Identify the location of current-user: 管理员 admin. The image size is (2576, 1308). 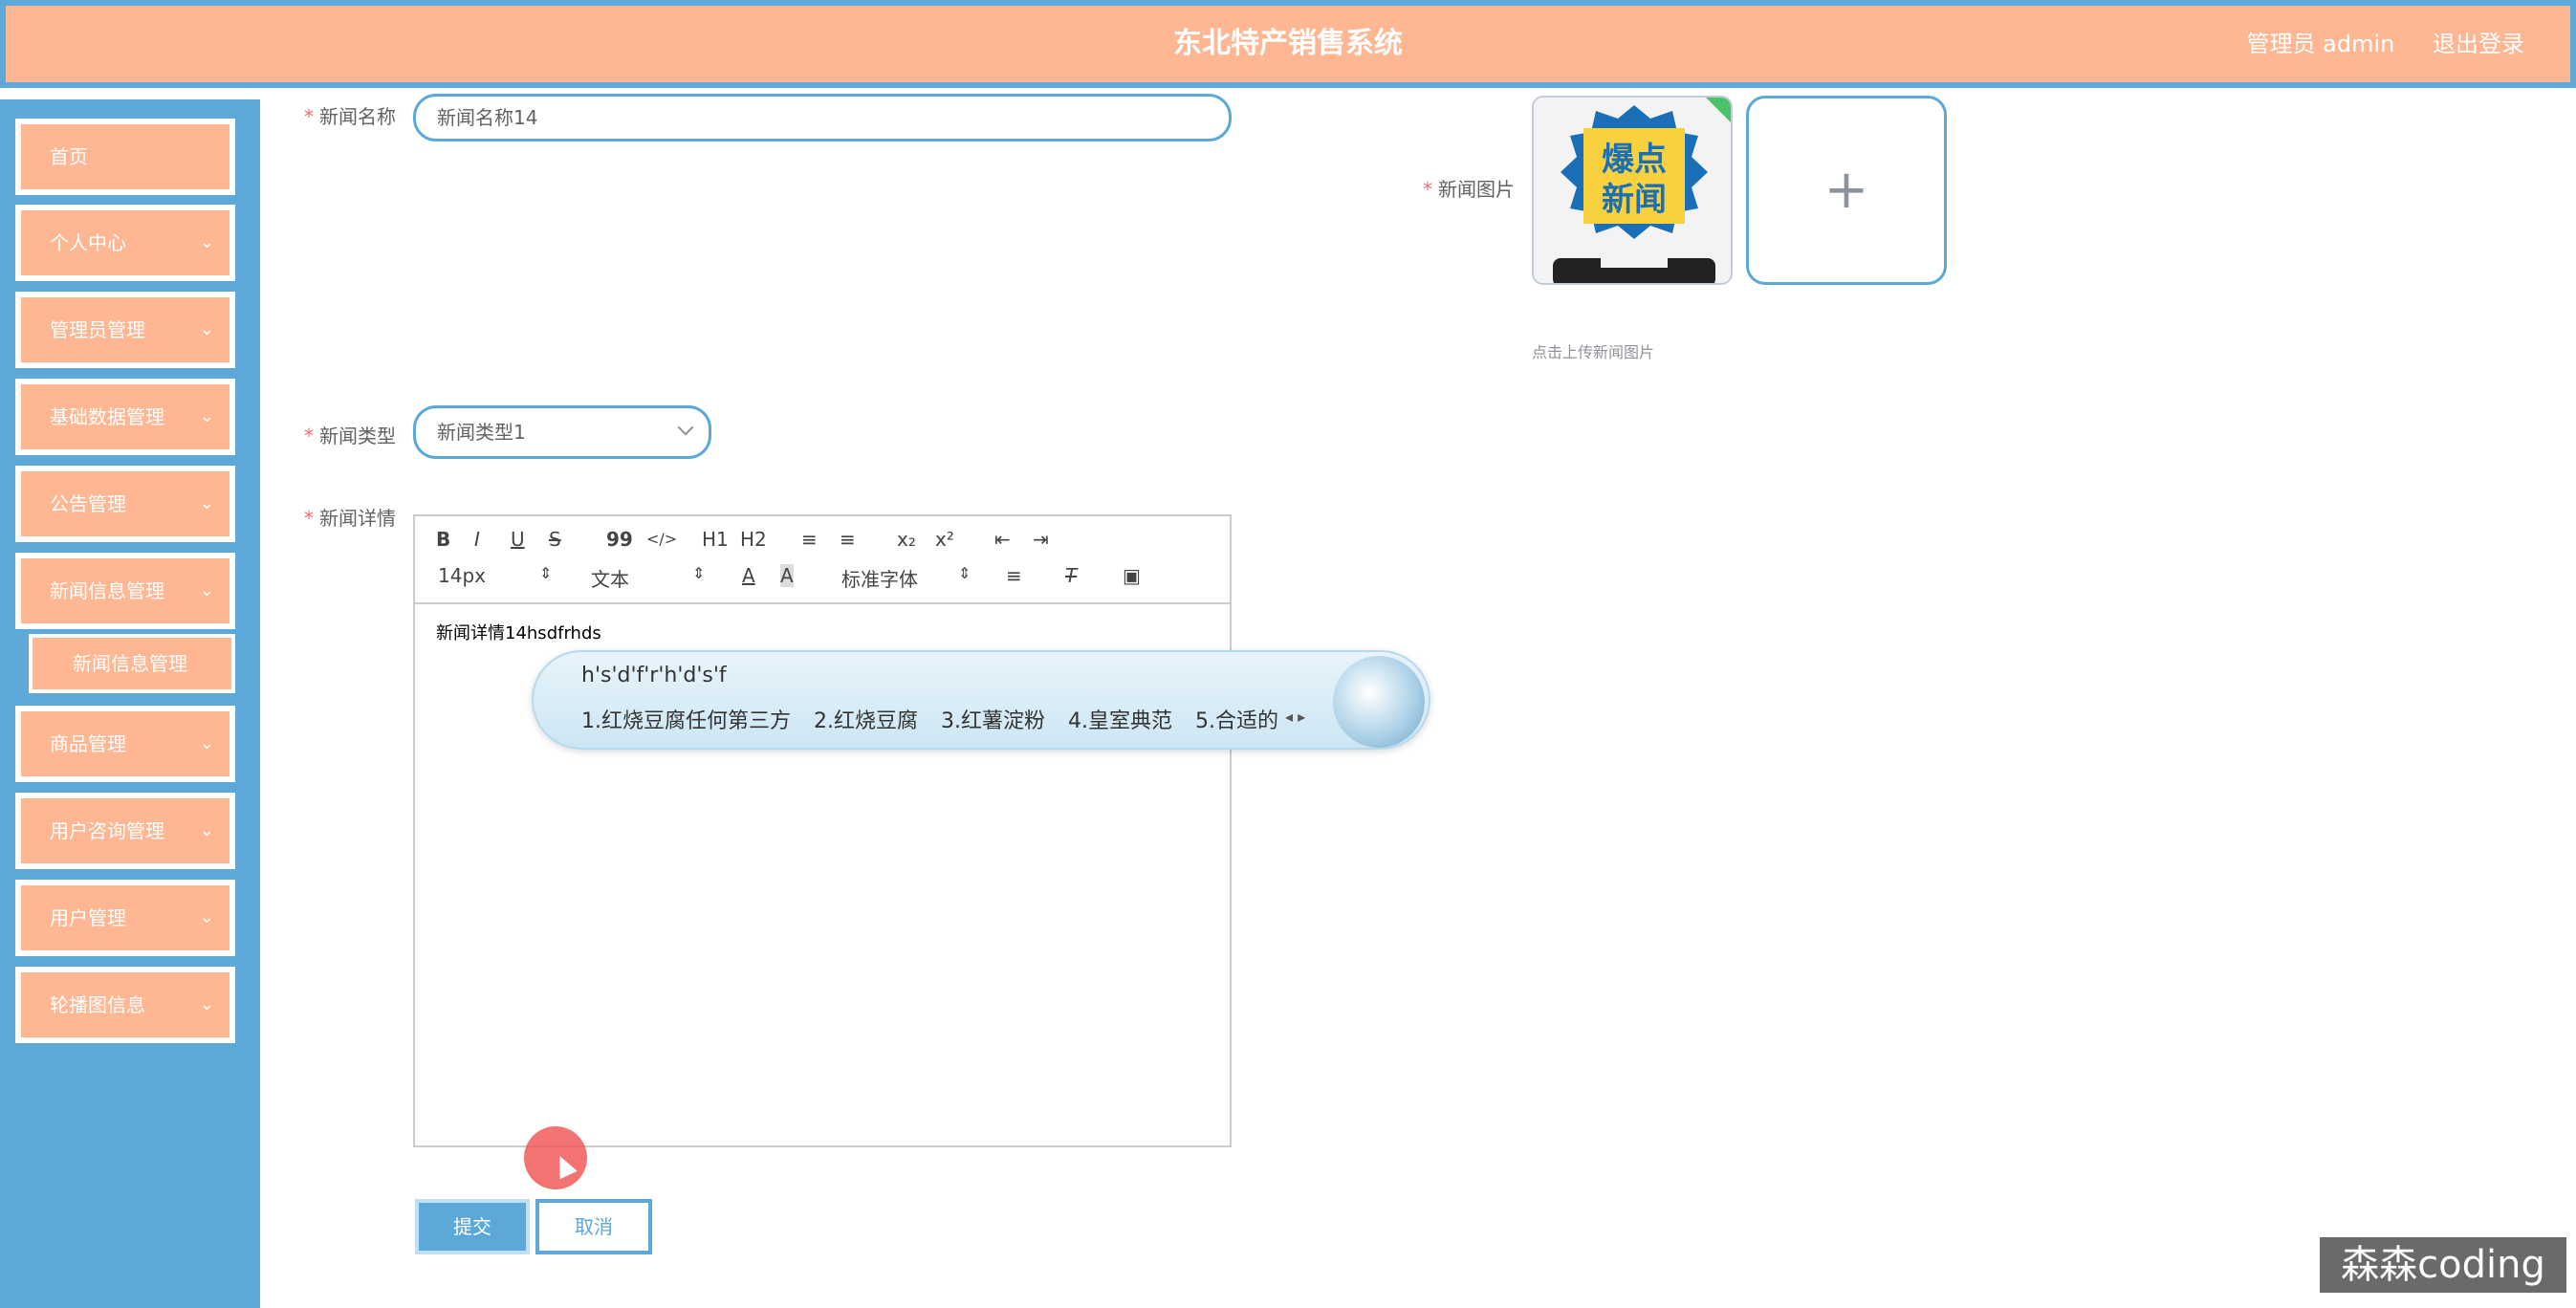
(2320, 44).